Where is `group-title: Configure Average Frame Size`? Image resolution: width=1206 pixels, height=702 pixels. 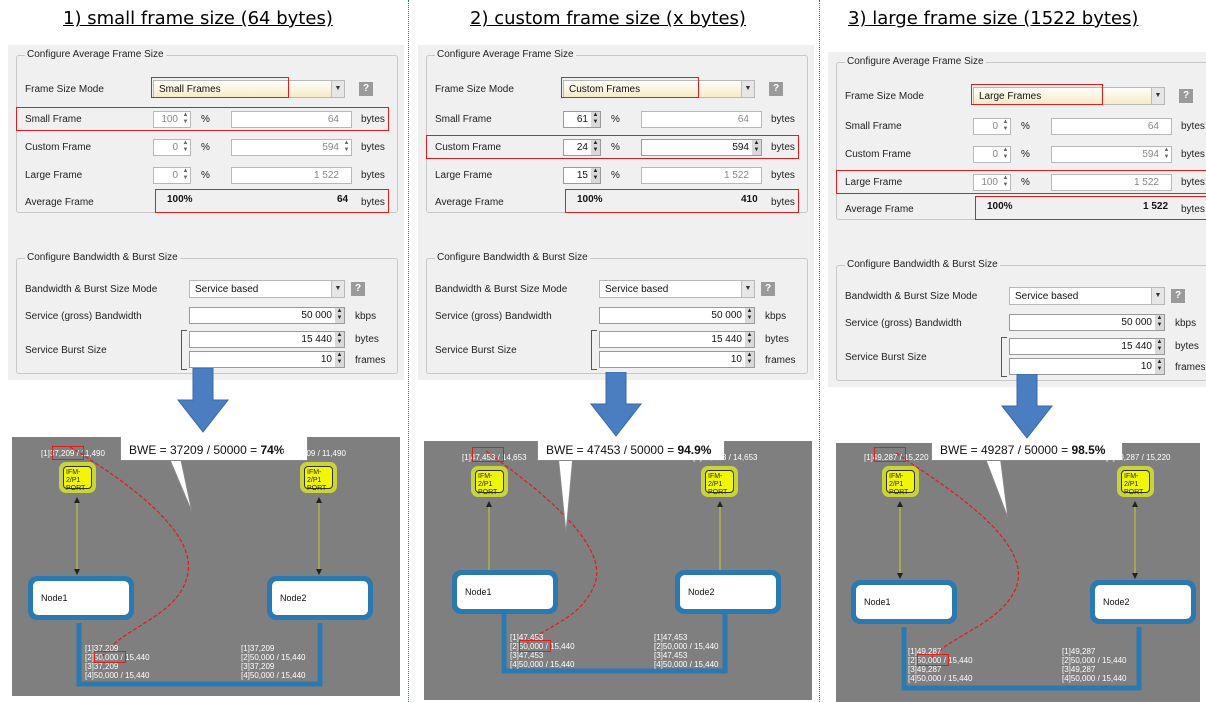 group-title: Configure Average Frame Size is located at coordinates (95, 54).